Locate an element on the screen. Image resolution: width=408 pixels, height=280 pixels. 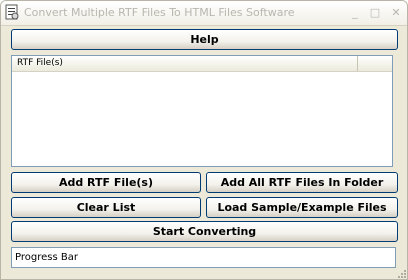
minimize-button: _ is located at coordinates (355, 12).